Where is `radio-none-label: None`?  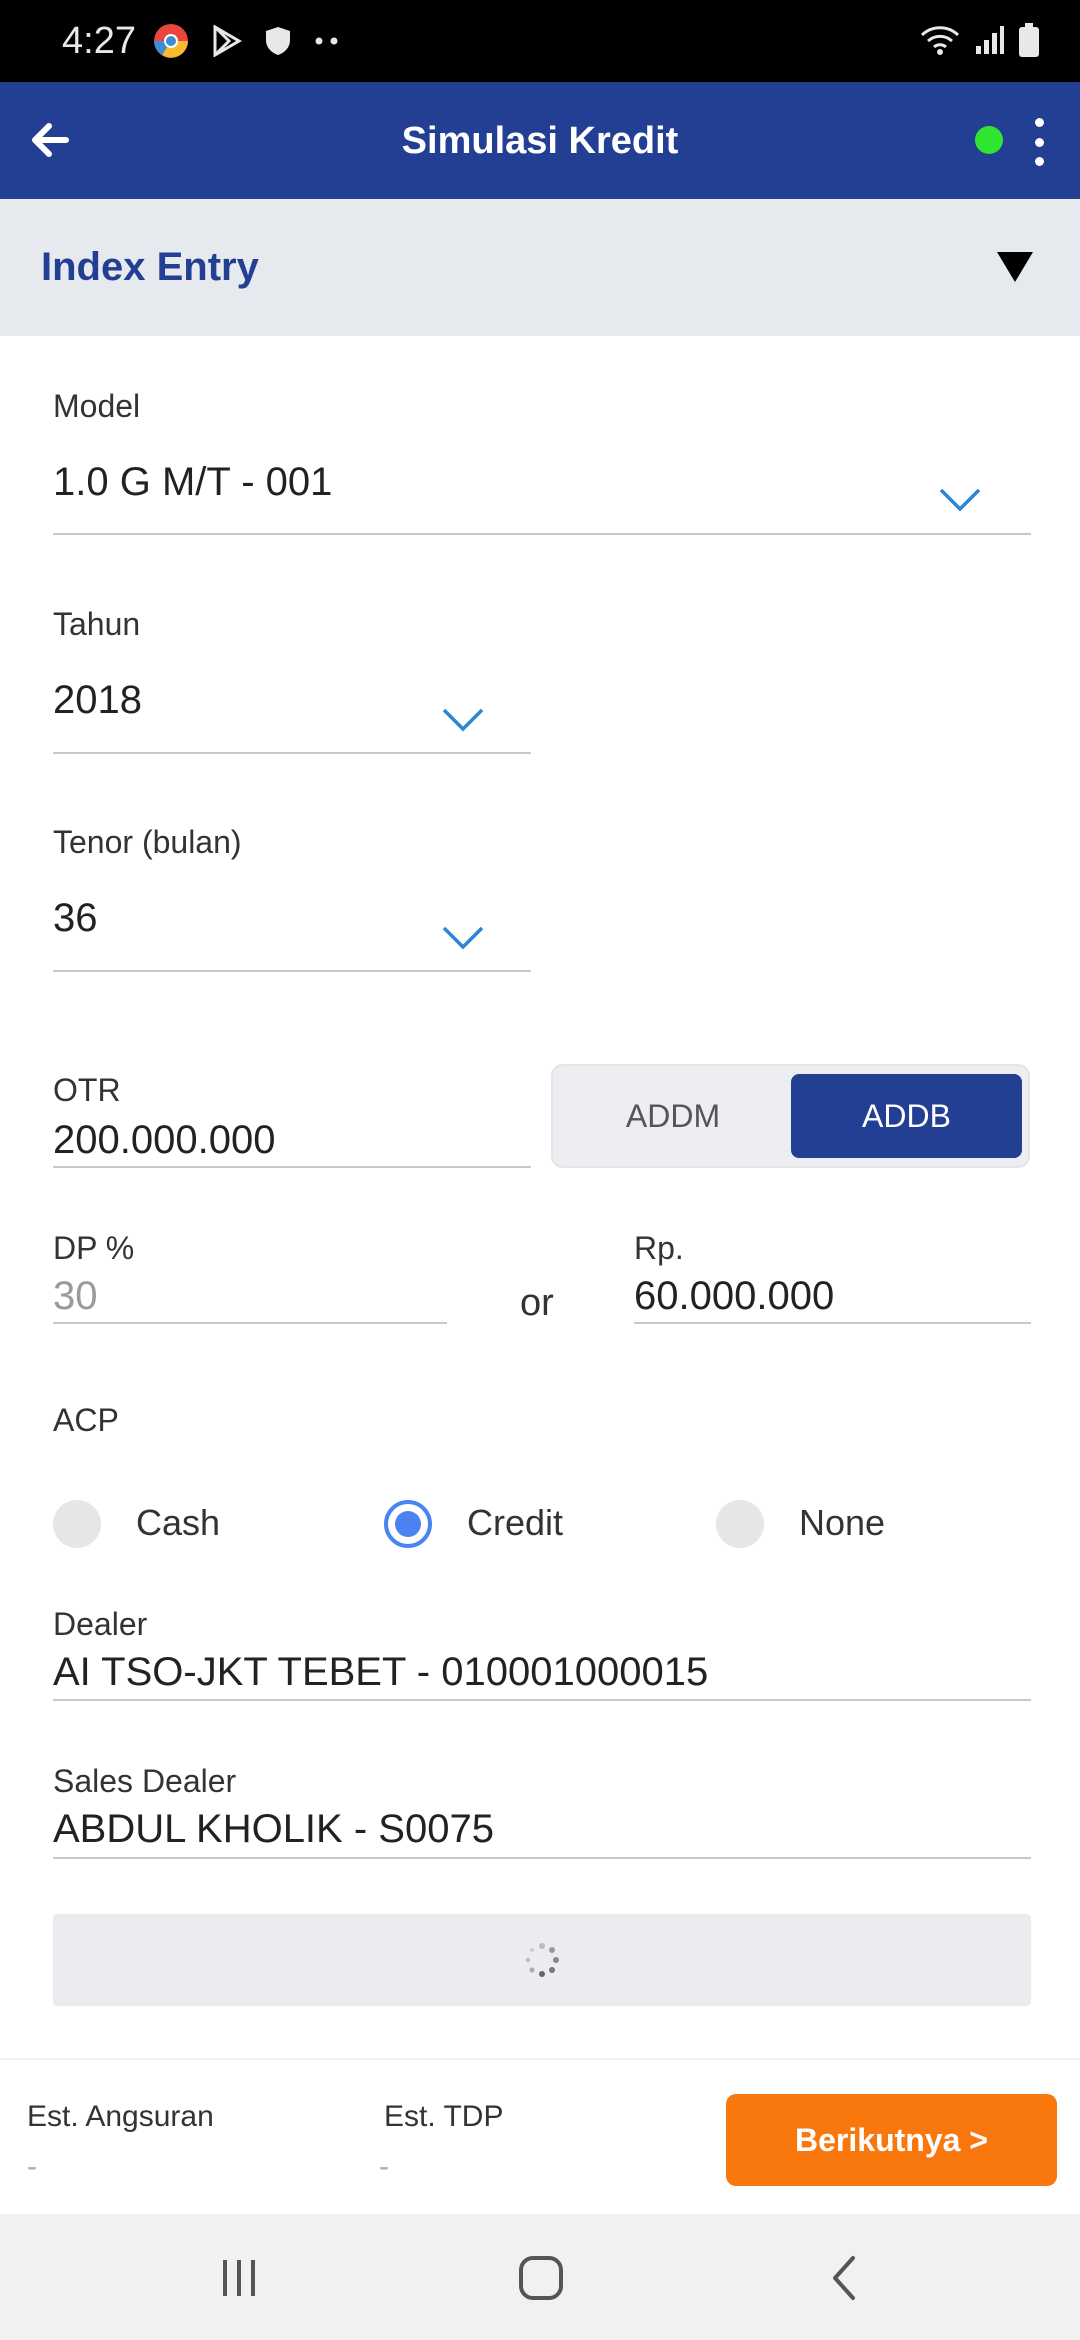
radio-none-label: None is located at coordinates (842, 1522).